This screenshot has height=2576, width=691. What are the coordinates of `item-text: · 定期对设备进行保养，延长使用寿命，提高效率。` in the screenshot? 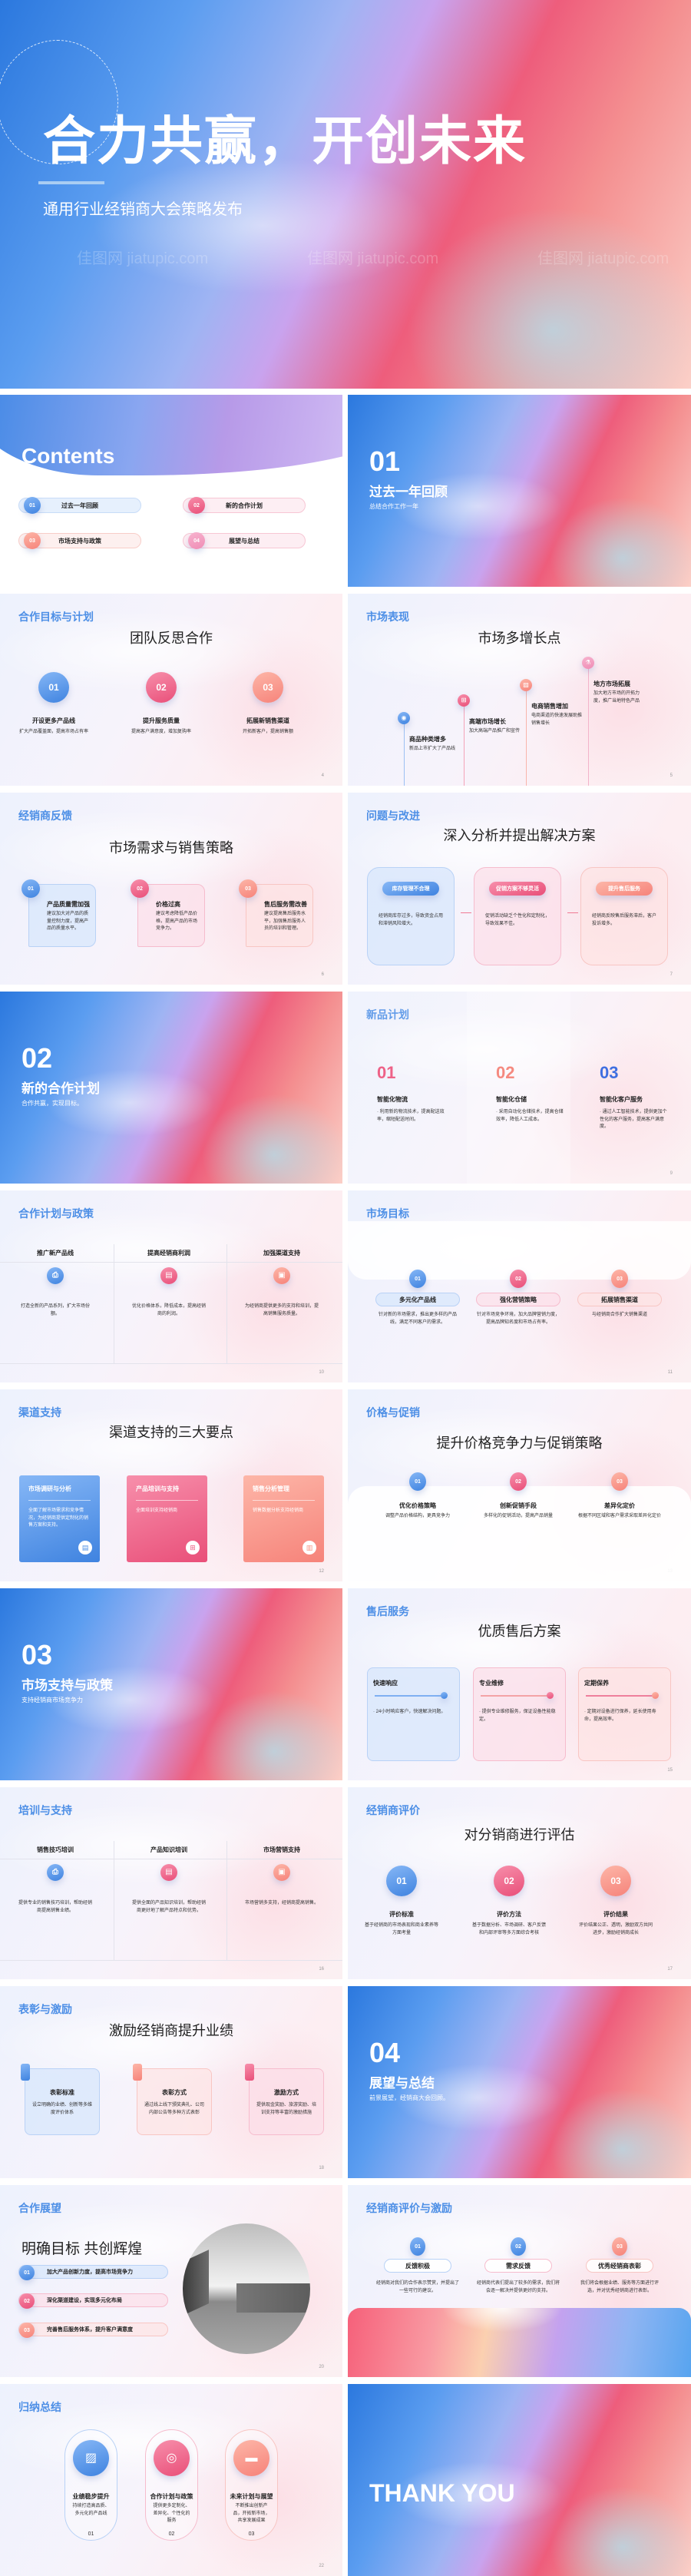 It's located at (620, 1716).